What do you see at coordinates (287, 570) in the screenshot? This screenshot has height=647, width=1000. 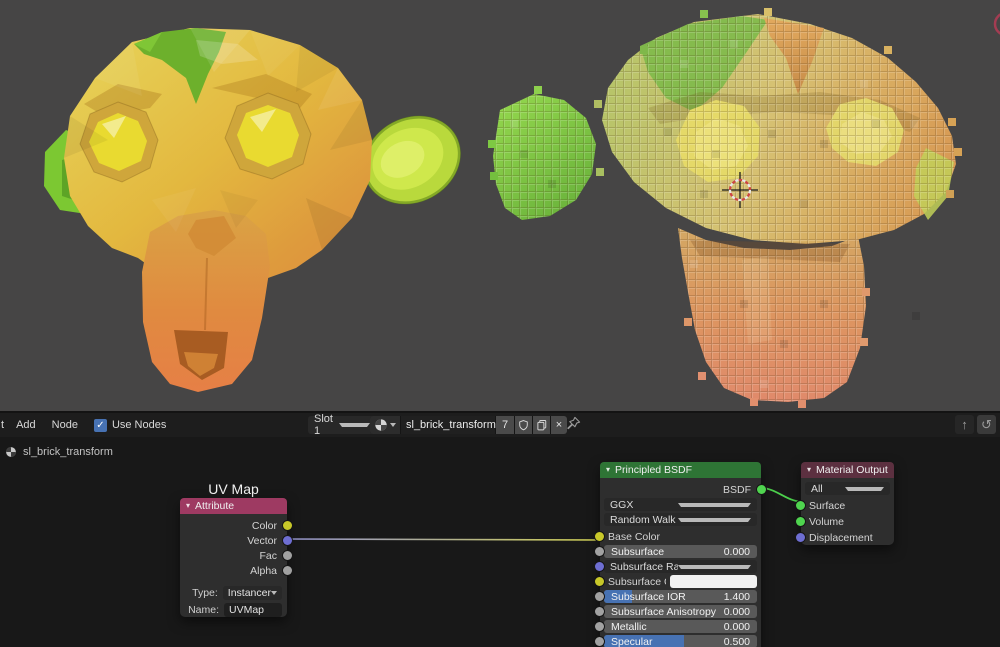 I see `socket-alpha-output` at bounding box center [287, 570].